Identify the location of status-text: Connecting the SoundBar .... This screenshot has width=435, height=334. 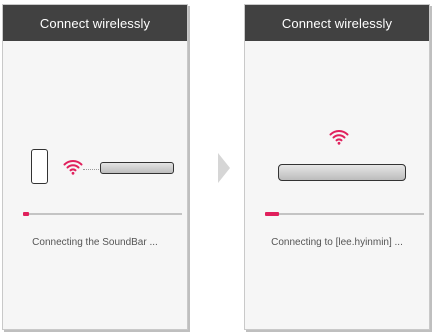
(95, 242).